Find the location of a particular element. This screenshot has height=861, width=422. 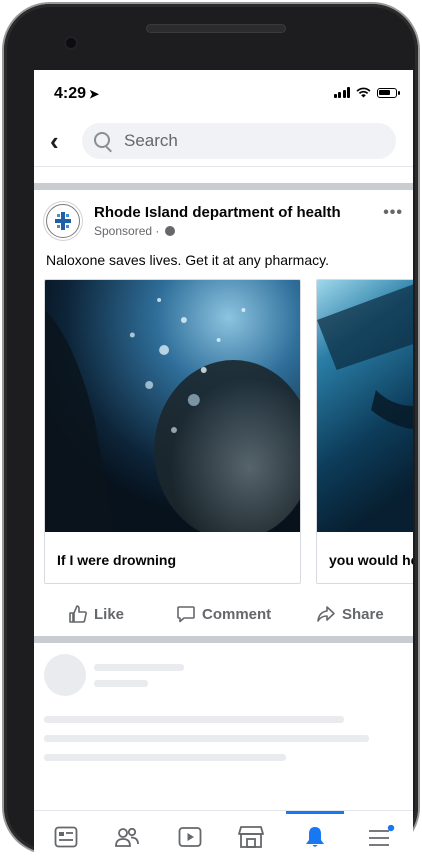

search-header: ‹ Search is located at coordinates (223, 142).